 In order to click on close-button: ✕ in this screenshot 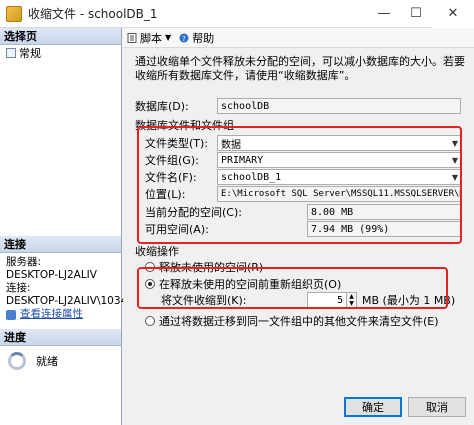, I will do `click(453, 14)`.